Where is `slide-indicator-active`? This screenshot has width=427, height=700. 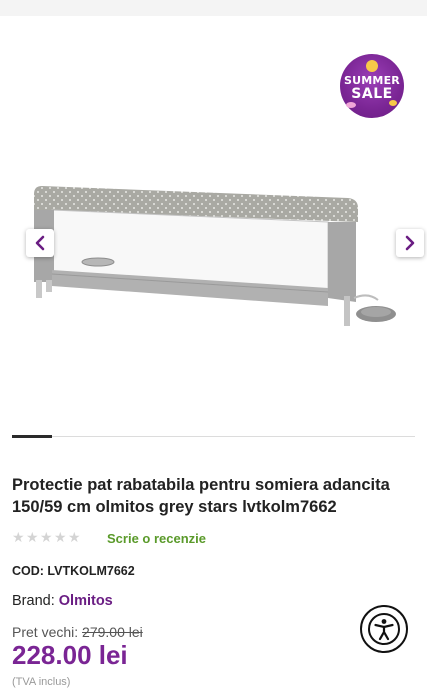
slide-indicator-active is located at coordinates (32, 436).